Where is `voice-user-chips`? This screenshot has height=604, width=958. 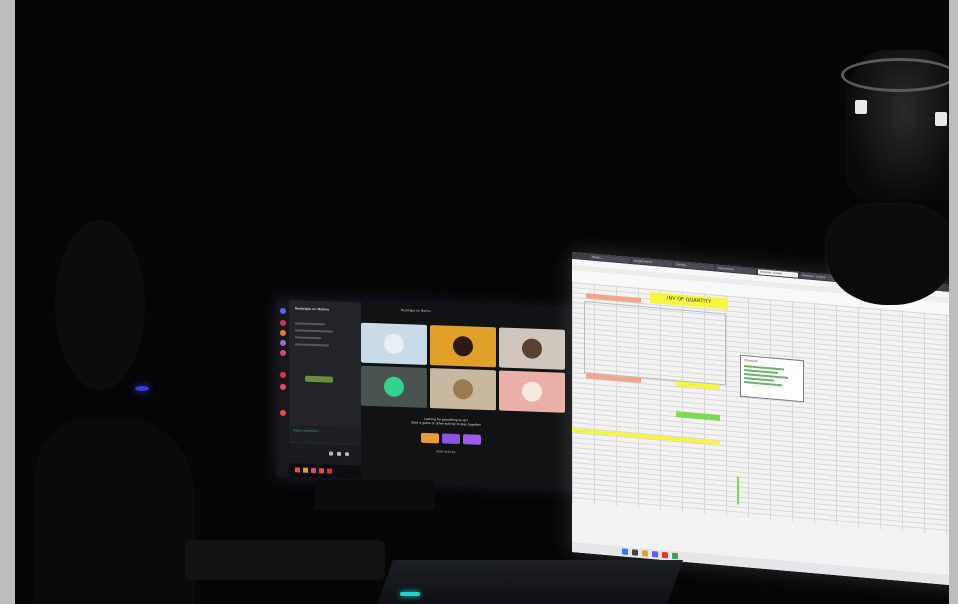
voice-user-chips is located at coordinates (319, 379).